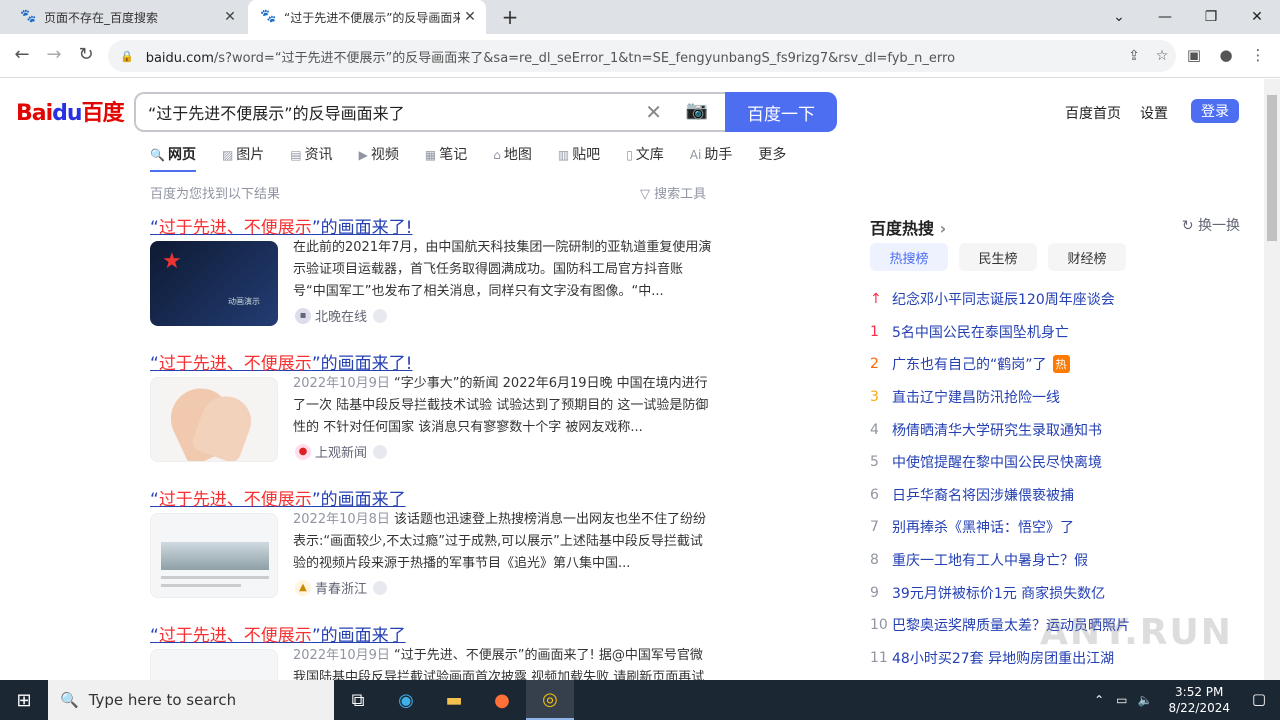  Describe the element at coordinates (1134, 56) in the screenshot. I see `share-icon: ⇪` at that location.